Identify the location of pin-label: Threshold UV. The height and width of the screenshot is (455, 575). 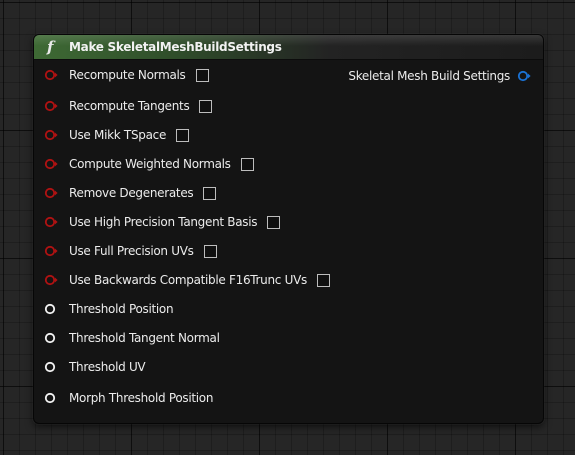
(107, 367).